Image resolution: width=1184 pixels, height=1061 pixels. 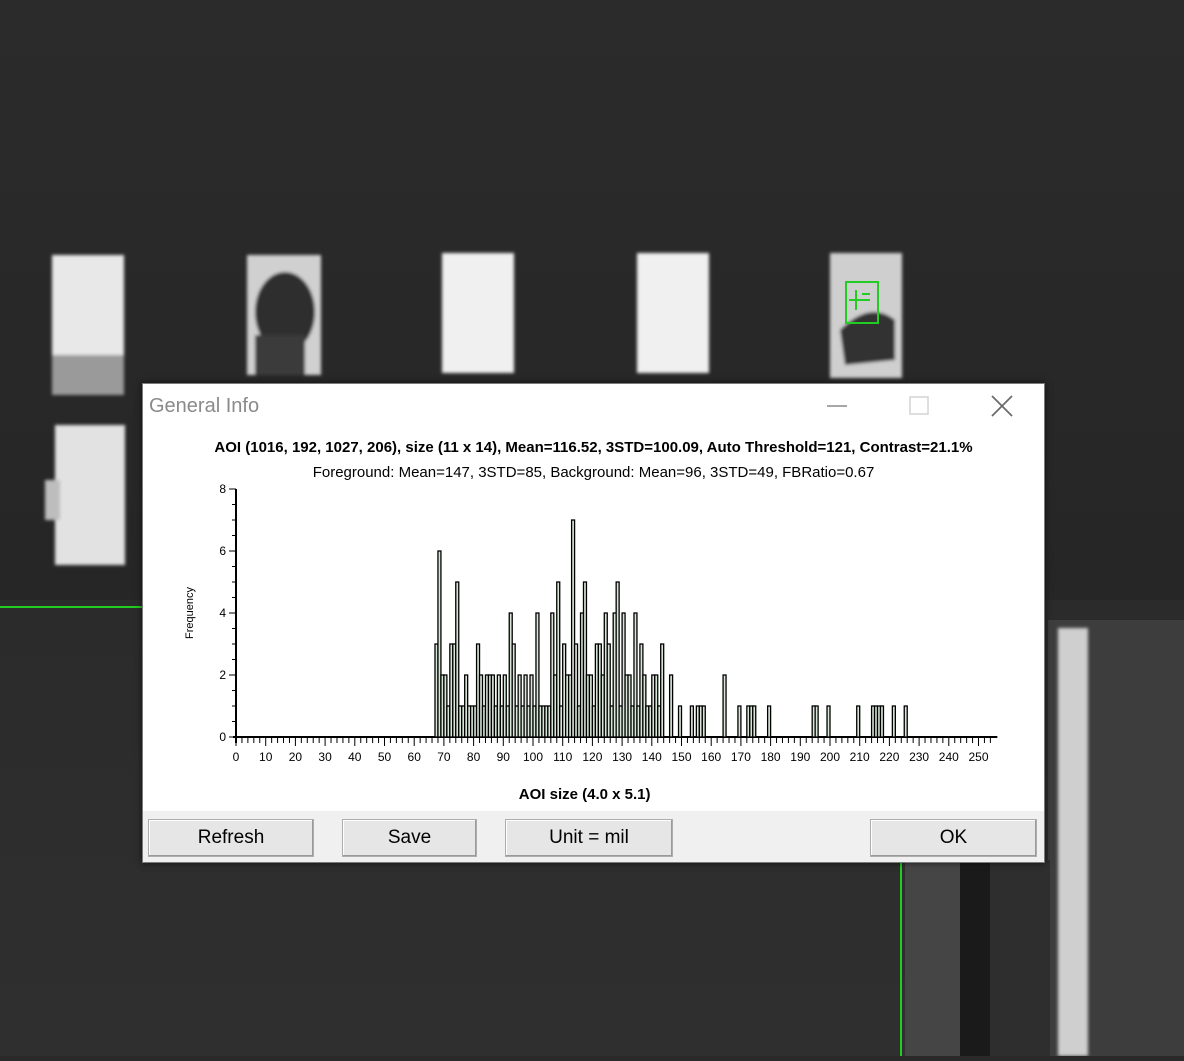 I want to click on x-tick-label: 140, so click(x=652, y=757).